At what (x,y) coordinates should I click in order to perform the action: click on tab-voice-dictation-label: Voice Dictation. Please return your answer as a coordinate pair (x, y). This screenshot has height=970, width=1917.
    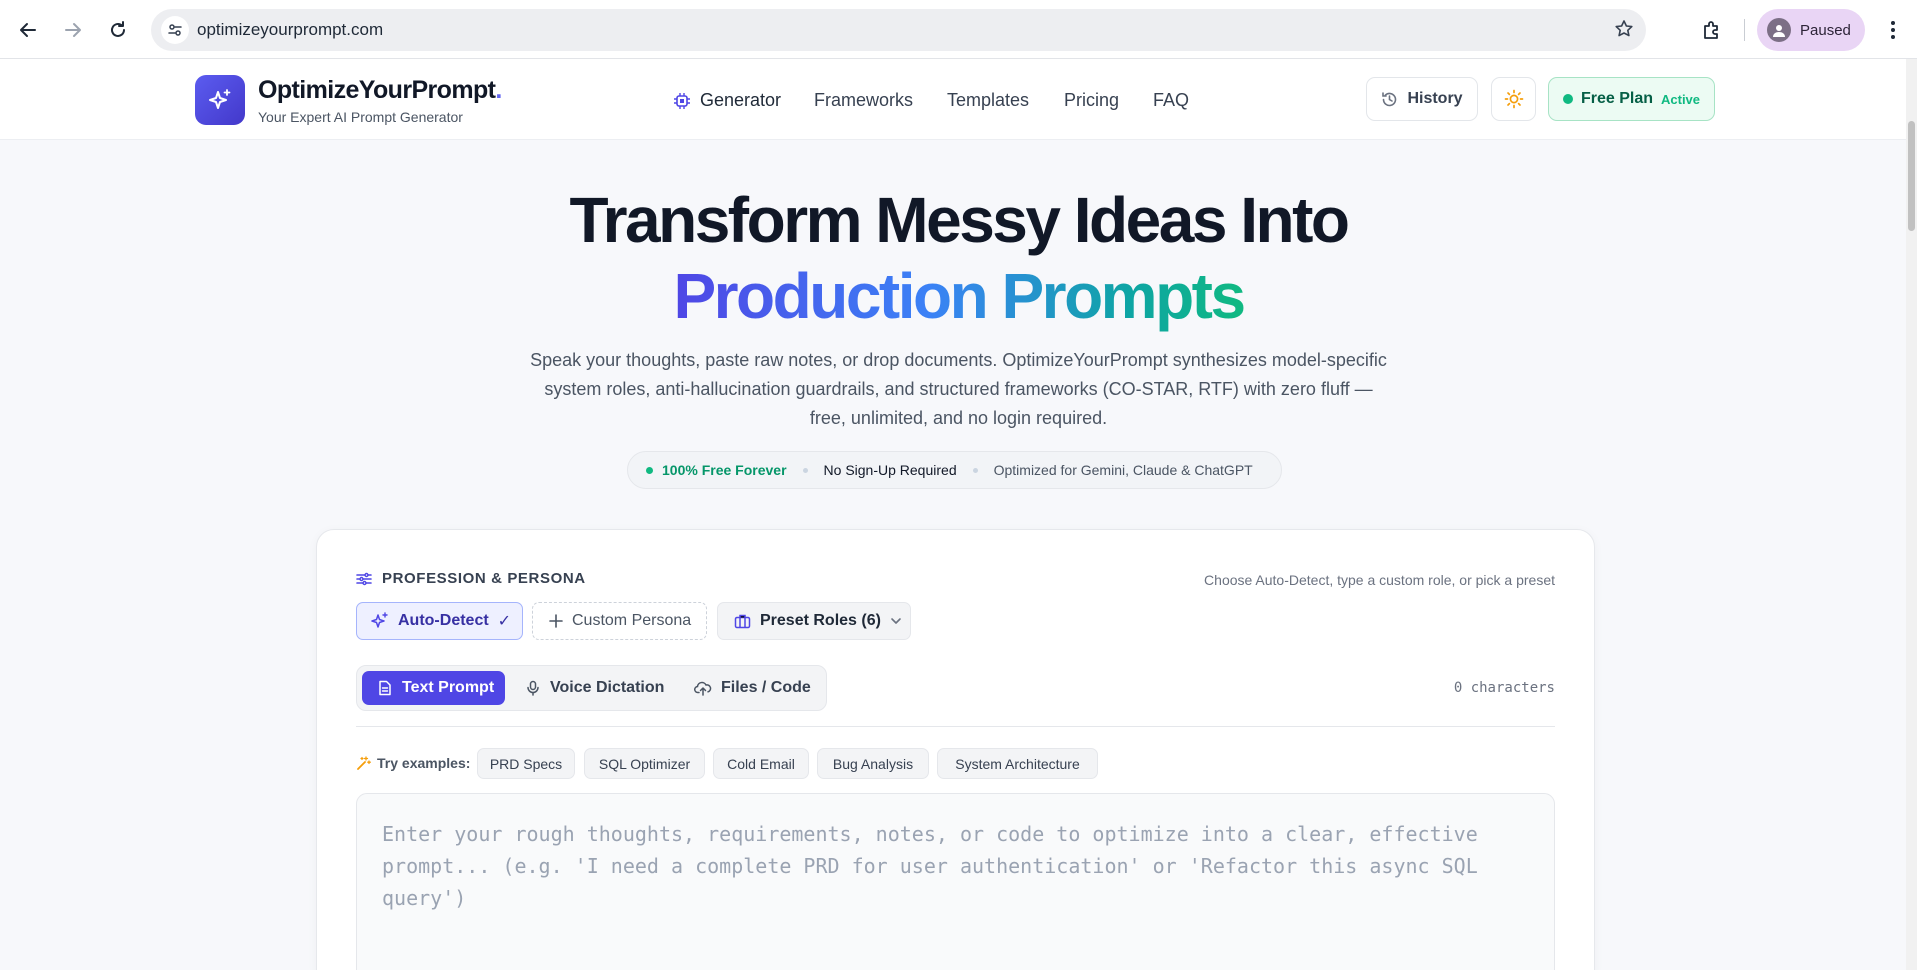
    Looking at the image, I should click on (607, 687).